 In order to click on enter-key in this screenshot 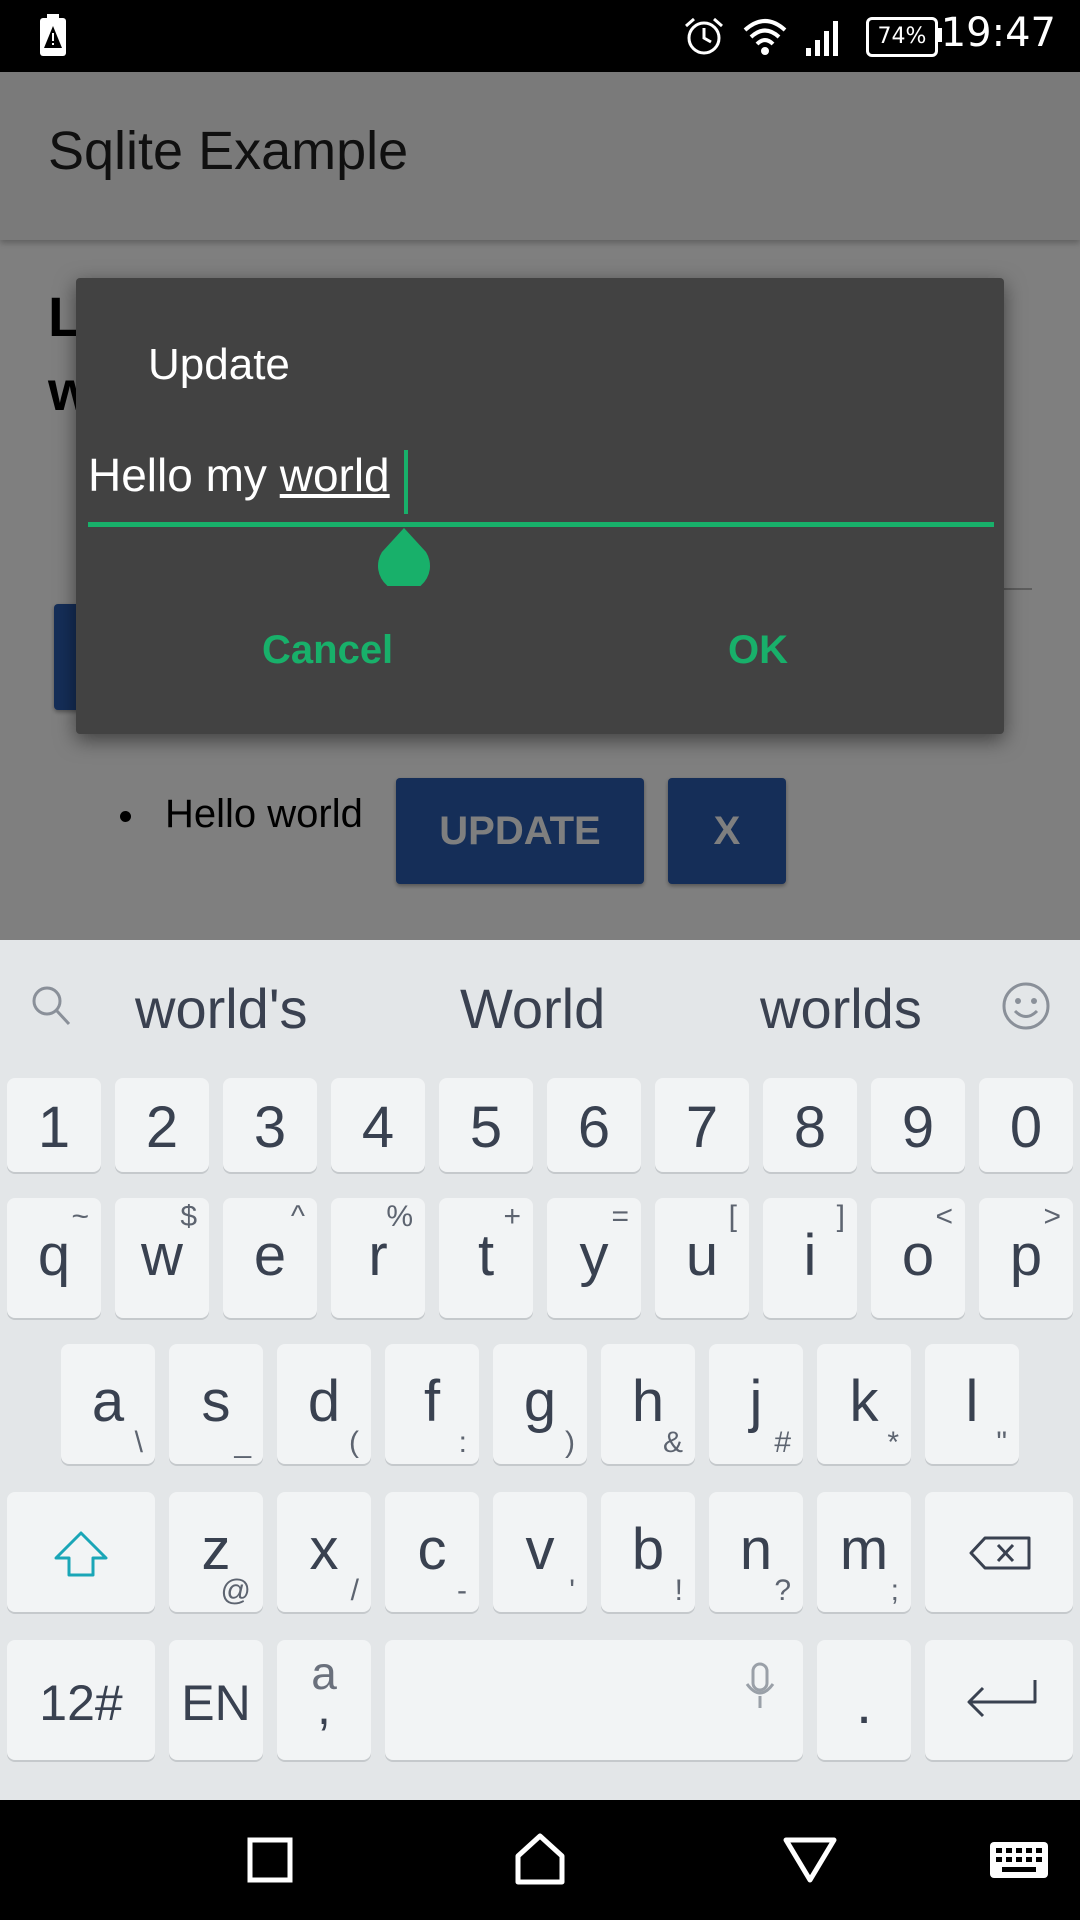, I will do `click(999, 1700)`.